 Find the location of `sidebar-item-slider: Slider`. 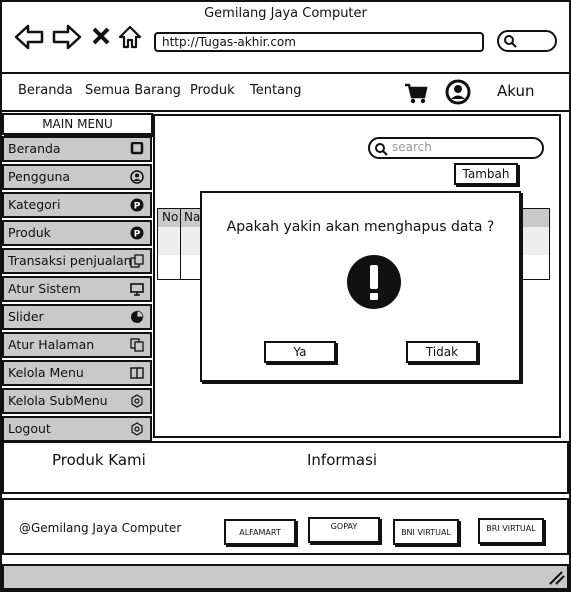

sidebar-item-slider: Slider is located at coordinates (77, 317).